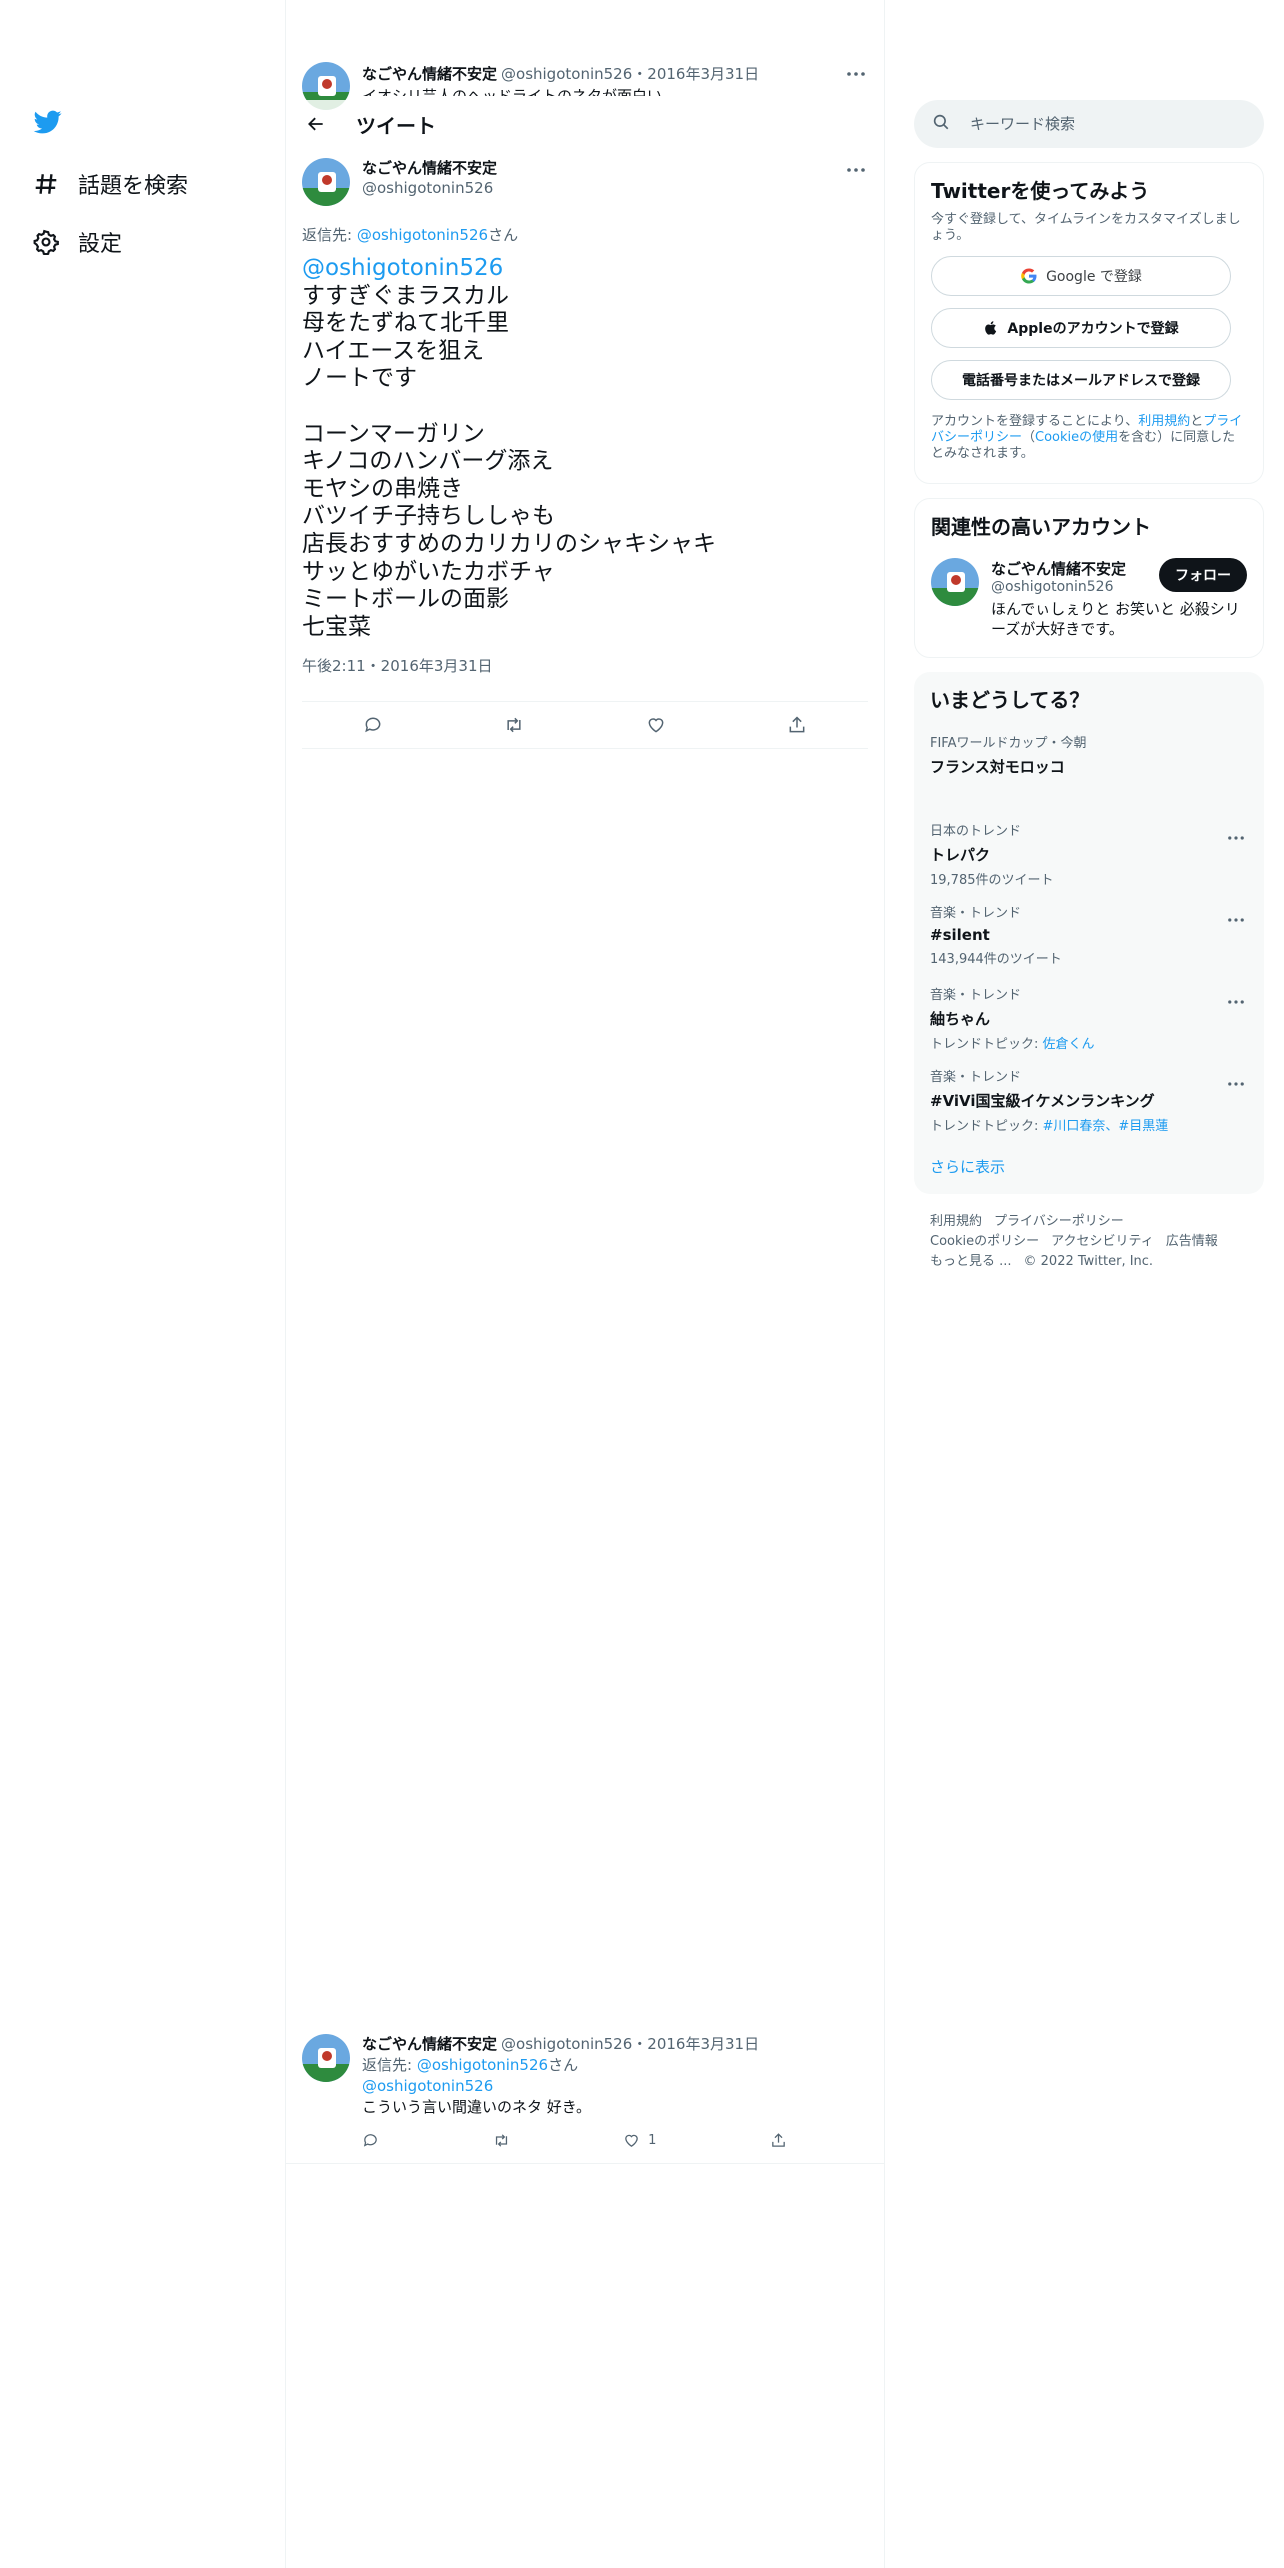 The height and width of the screenshot is (2568, 1284). Describe the element at coordinates (585, 725) in the screenshot. I see `tweet-actions` at that location.